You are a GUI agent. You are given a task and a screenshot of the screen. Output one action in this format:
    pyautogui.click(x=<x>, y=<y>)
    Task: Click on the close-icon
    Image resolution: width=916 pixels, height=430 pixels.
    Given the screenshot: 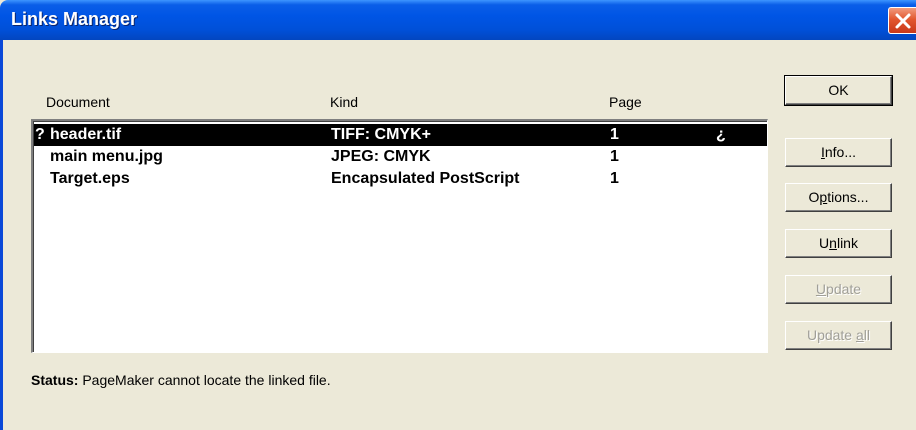 What is the action you would take?
    pyautogui.click(x=903, y=21)
    